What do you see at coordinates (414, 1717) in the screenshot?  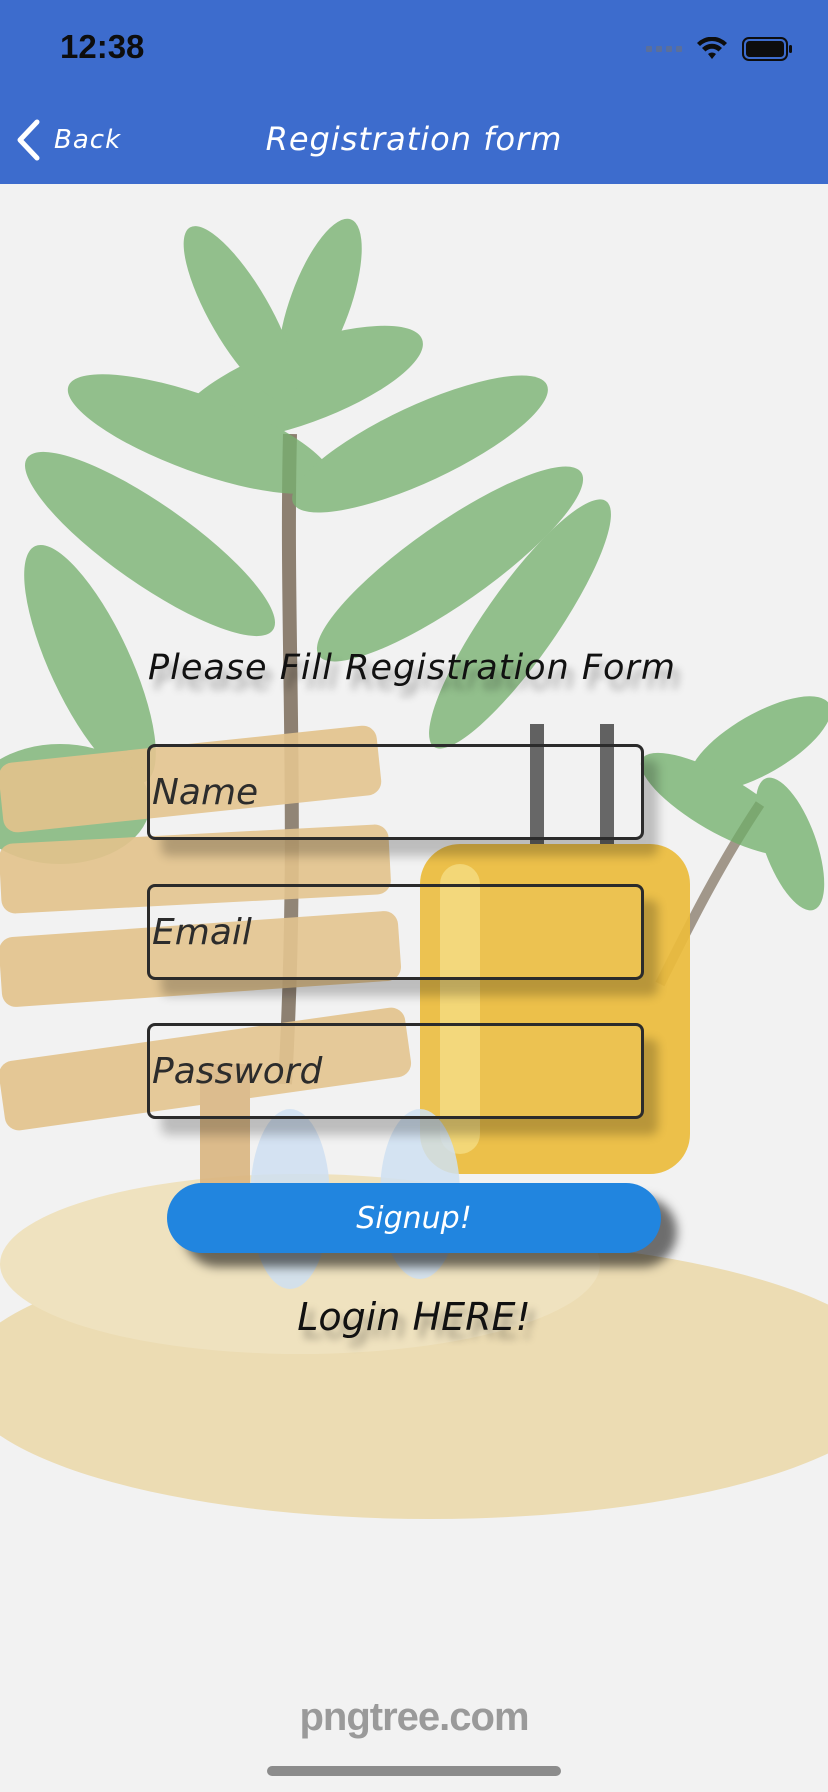 I see `watermark: pngtree.com` at bounding box center [414, 1717].